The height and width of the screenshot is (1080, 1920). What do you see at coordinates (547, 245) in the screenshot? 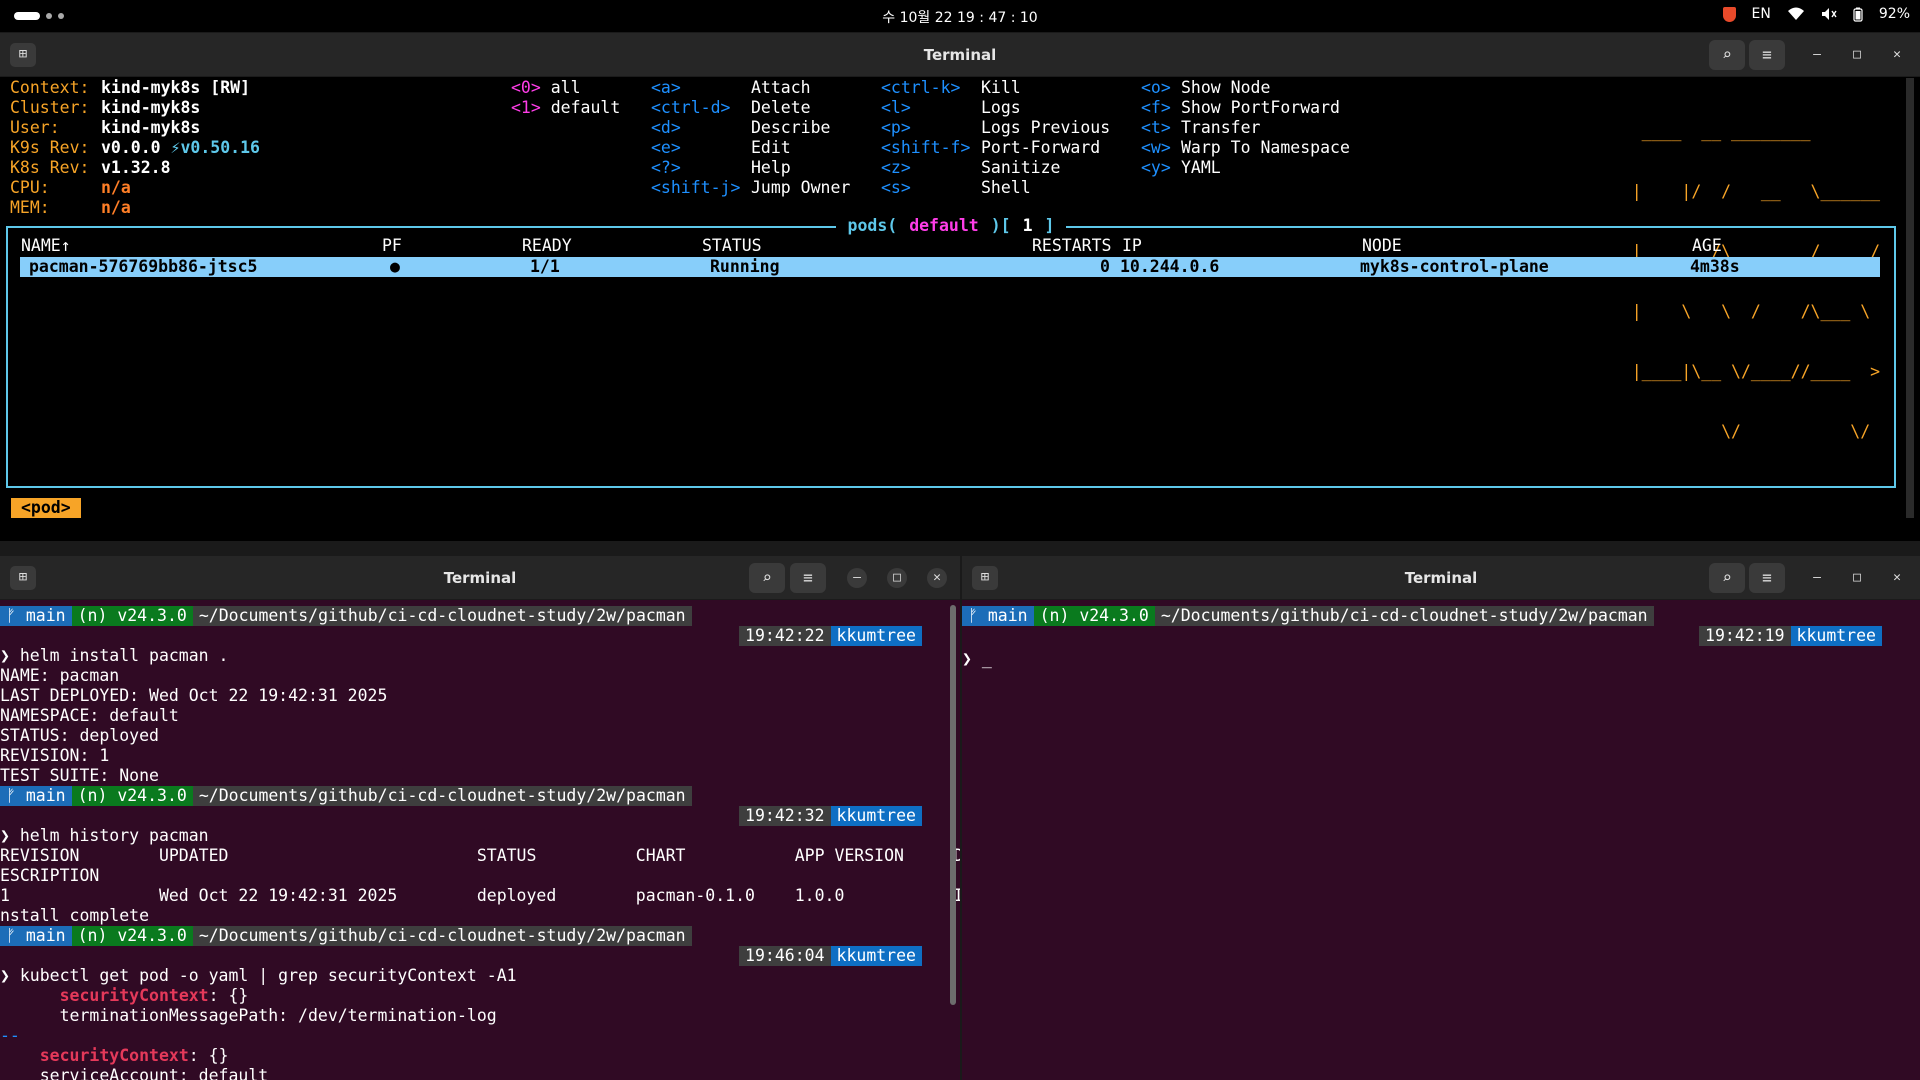
I see `column-header-ready: READY` at bounding box center [547, 245].